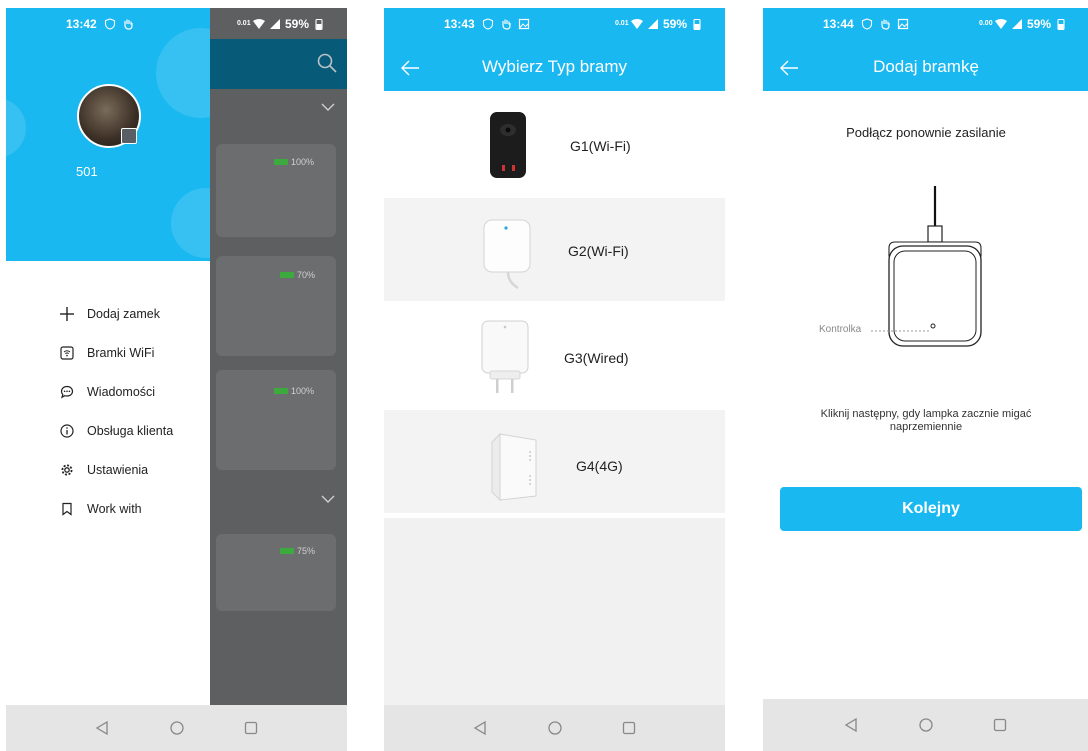  What do you see at coordinates (596, 358) in the screenshot?
I see `gateway-label: G3(Wired)` at bounding box center [596, 358].